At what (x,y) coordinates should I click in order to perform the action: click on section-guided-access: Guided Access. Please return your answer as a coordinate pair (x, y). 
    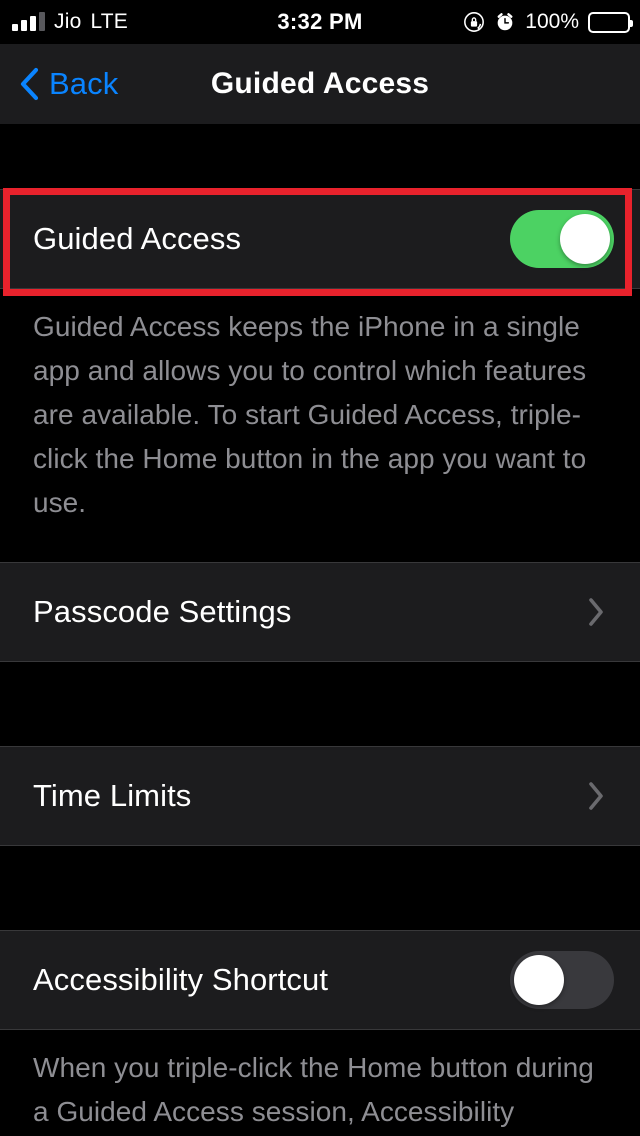
    Looking at the image, I should click on (320, 239).